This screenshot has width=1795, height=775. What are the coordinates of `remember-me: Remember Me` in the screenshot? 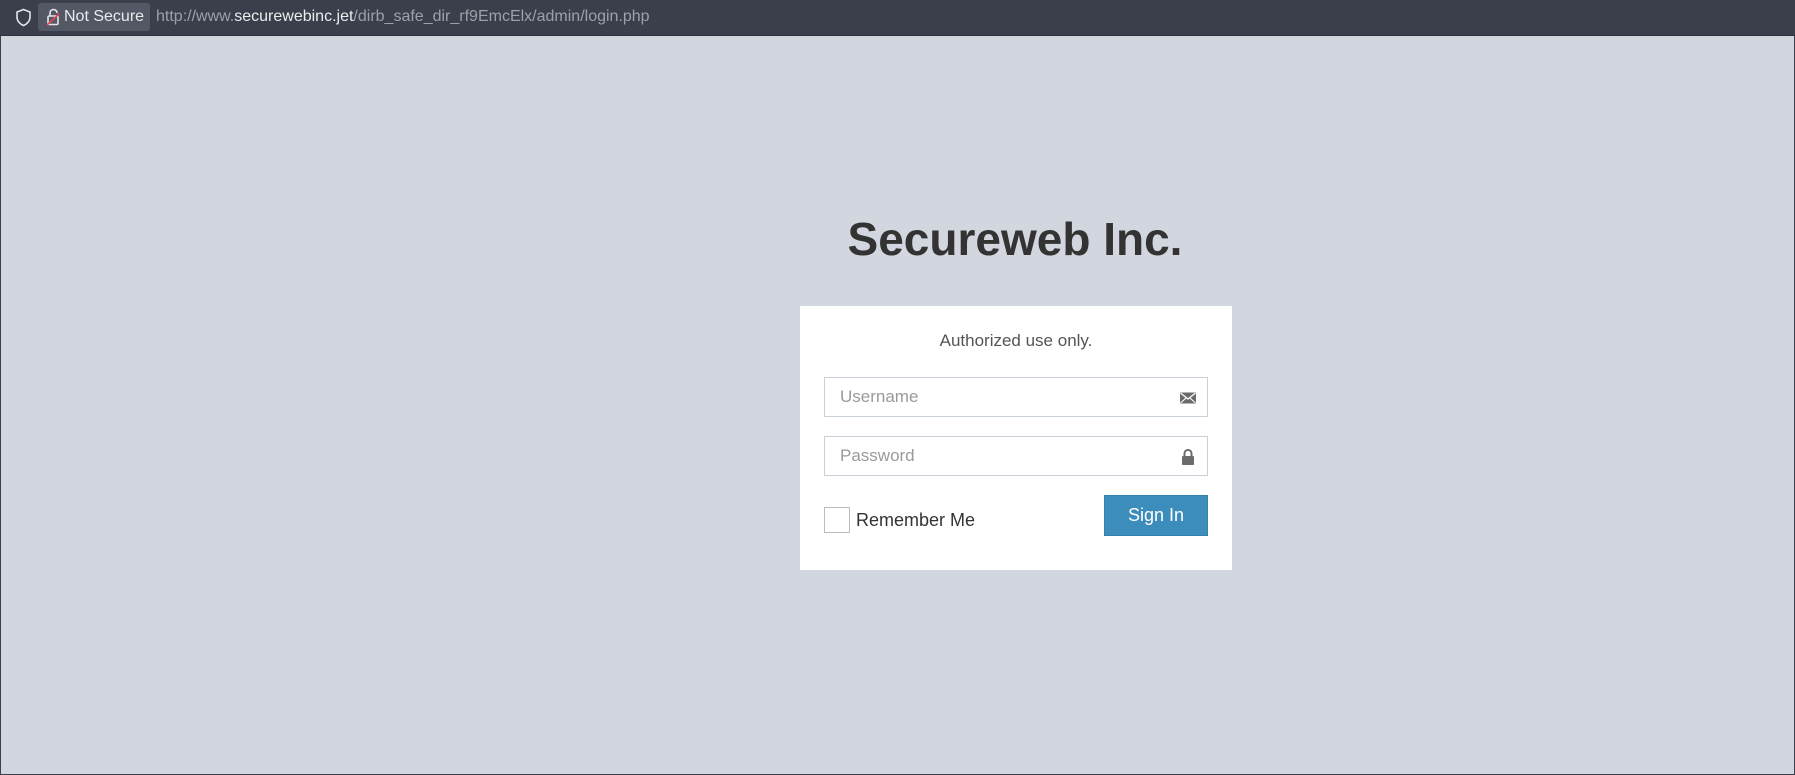 It's located at (899, 520).